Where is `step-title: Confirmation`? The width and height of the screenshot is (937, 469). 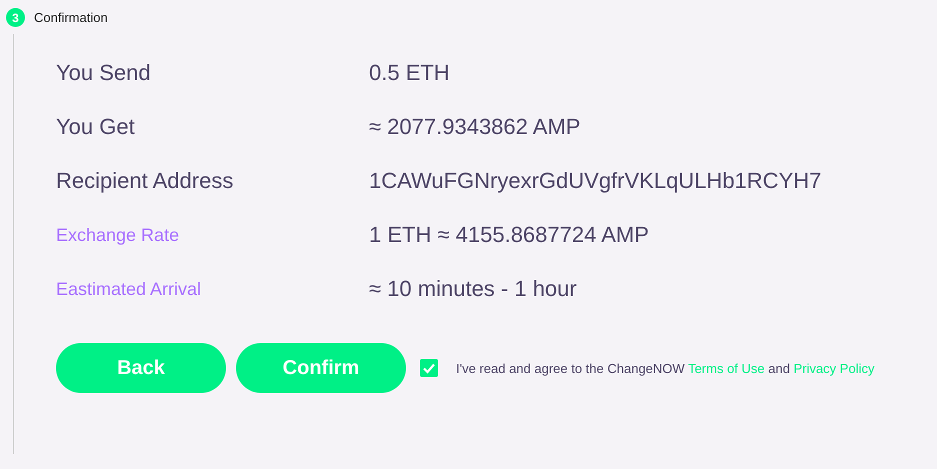 step-title: Confirmation is located at coordinates (71, 17).